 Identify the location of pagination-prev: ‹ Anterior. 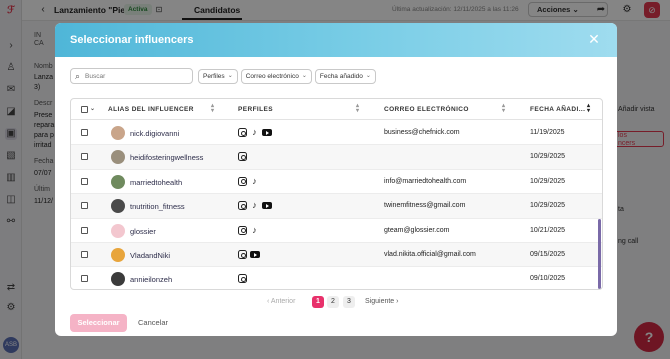
(281, 301).